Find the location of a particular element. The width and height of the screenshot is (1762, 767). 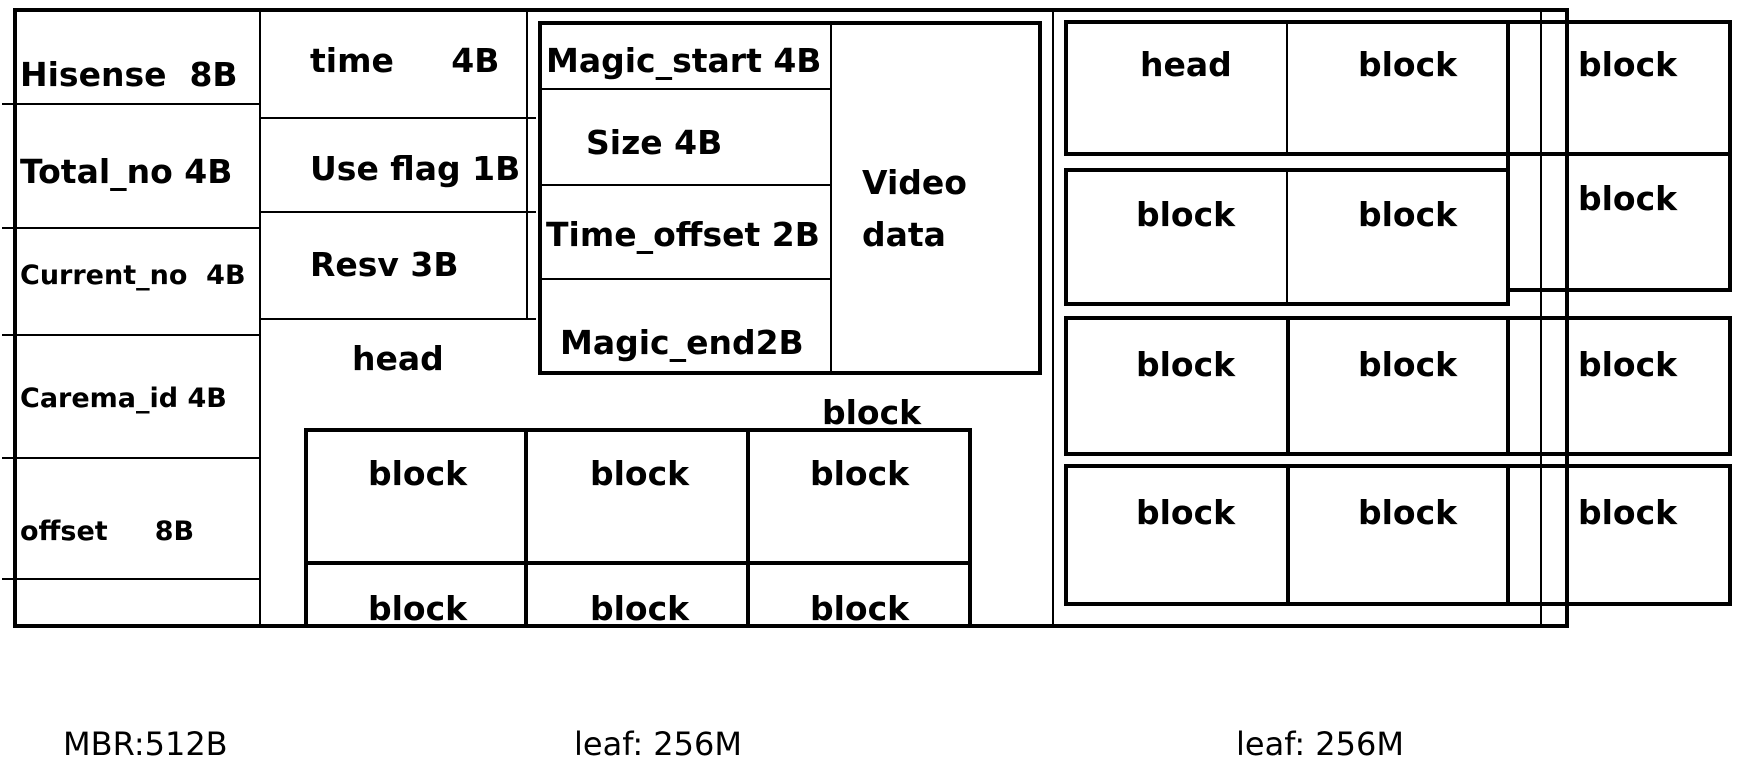

leaf1-grid-row-divider is located at coordinates (638, 563).